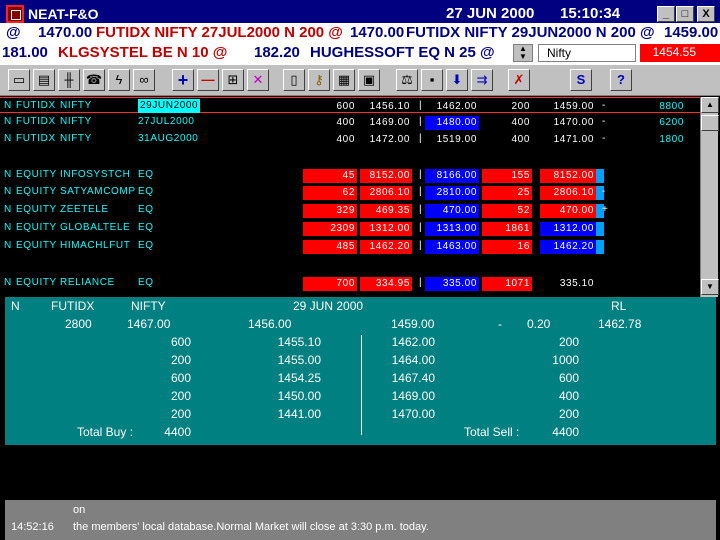 The height and width of the screenshot is (540, 720). What do you see at coordinates (568, 229) in the screenshot?
I see `row-last-price: 1312.00` at bounding box center [568, 229].